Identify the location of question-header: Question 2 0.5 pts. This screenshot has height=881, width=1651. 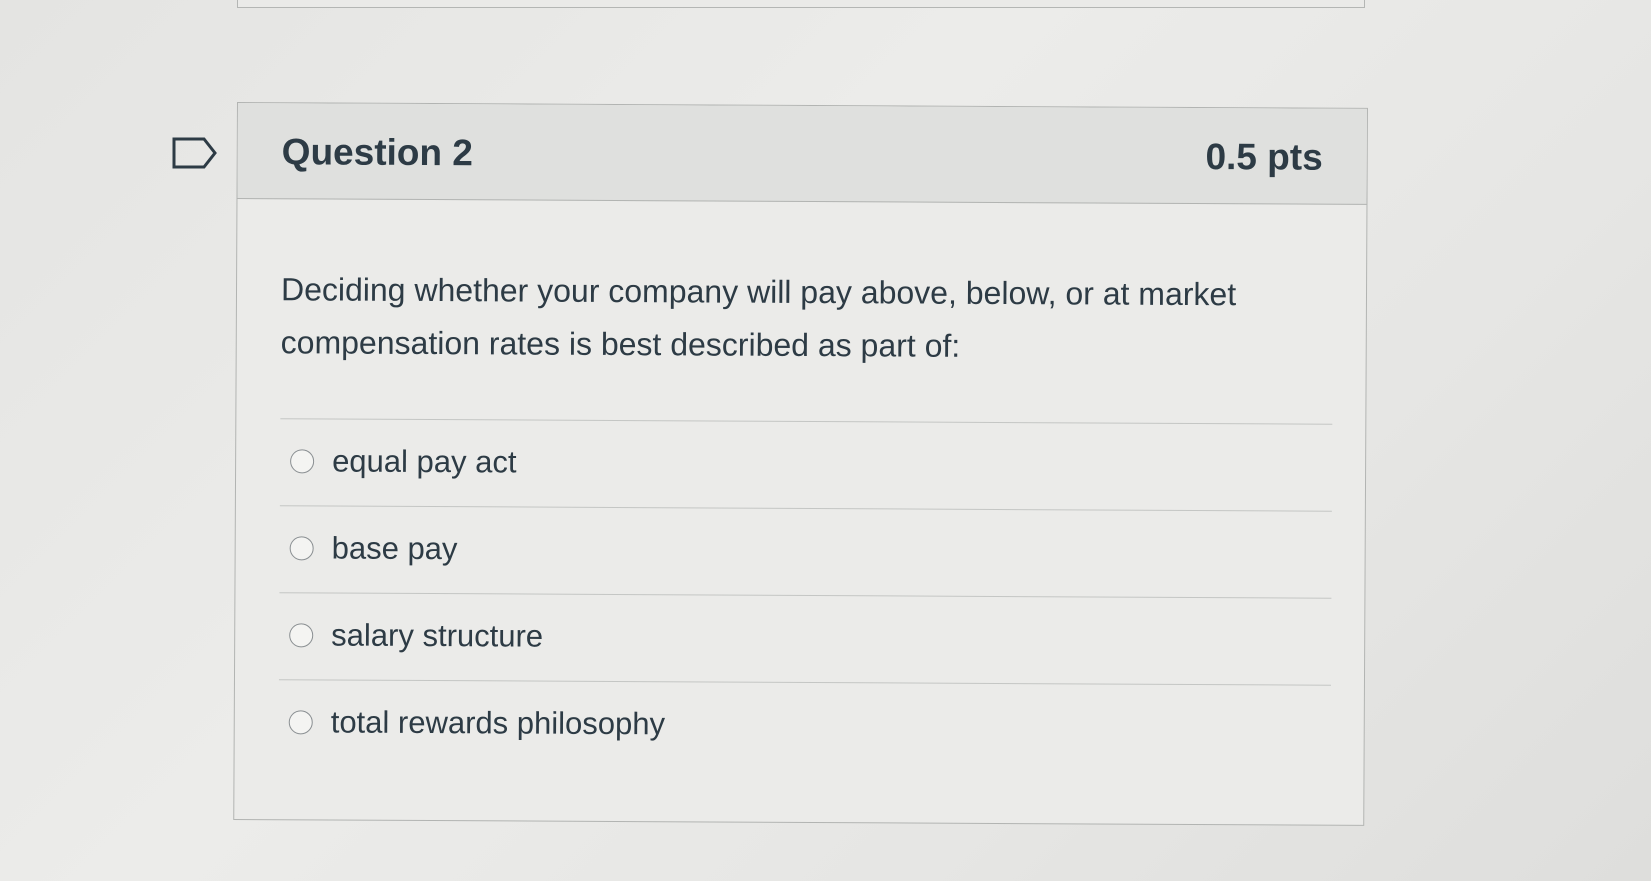
(802, 154).